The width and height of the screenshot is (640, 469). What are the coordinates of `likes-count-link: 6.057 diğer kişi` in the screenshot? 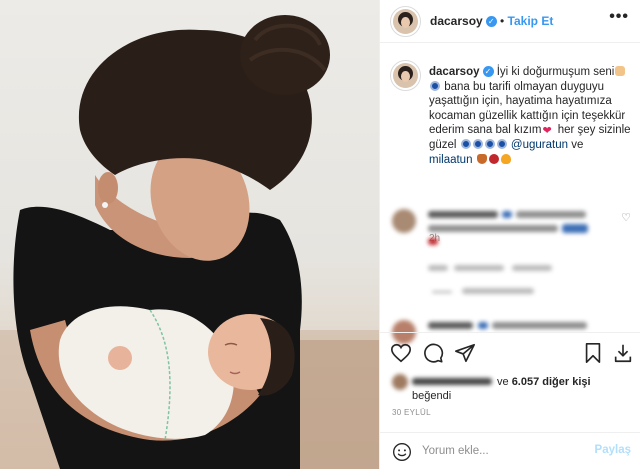 It's located at (551, 382).